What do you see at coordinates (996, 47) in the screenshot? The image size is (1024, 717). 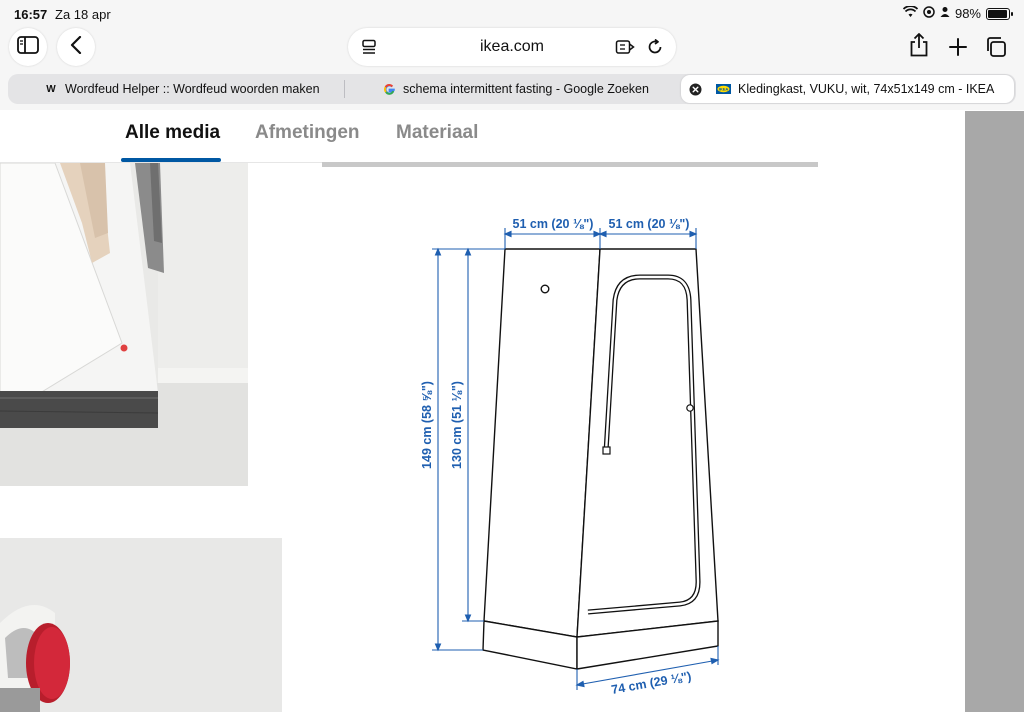 I see `tabs-icon` at bounding box center [996, 47].